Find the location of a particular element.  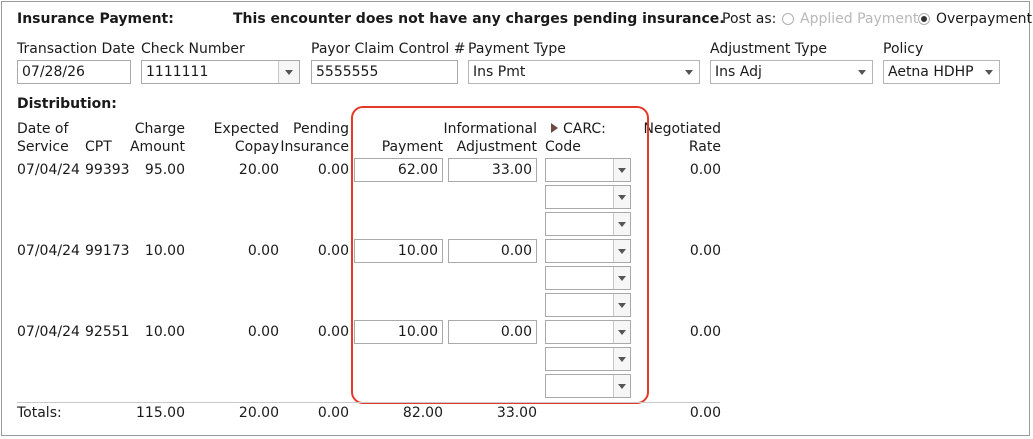

col-negotiated-line1: Negotiated is located at coordinates (682, 129).